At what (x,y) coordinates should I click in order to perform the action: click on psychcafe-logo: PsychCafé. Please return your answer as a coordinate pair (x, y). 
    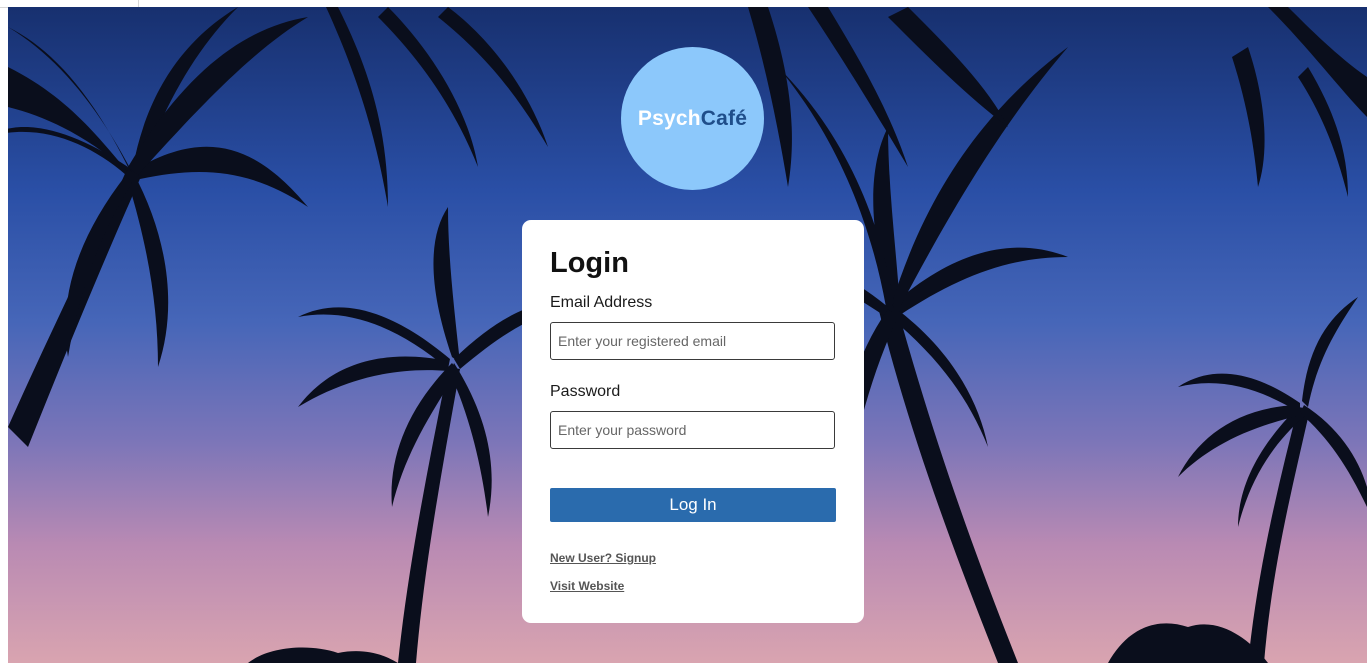
    Looking at the image, I should click on (692, 118).